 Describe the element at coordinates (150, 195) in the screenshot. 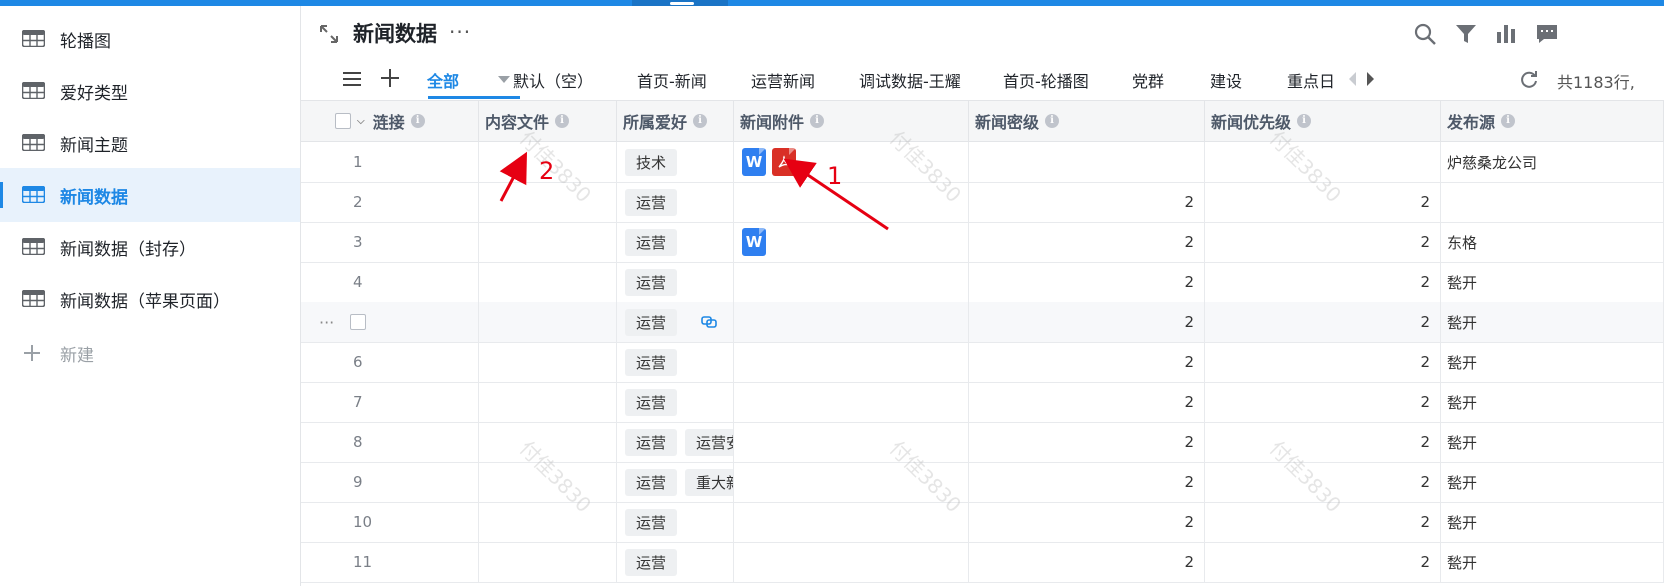

I see `sidebar-item-3: 新闻数据` at that location.